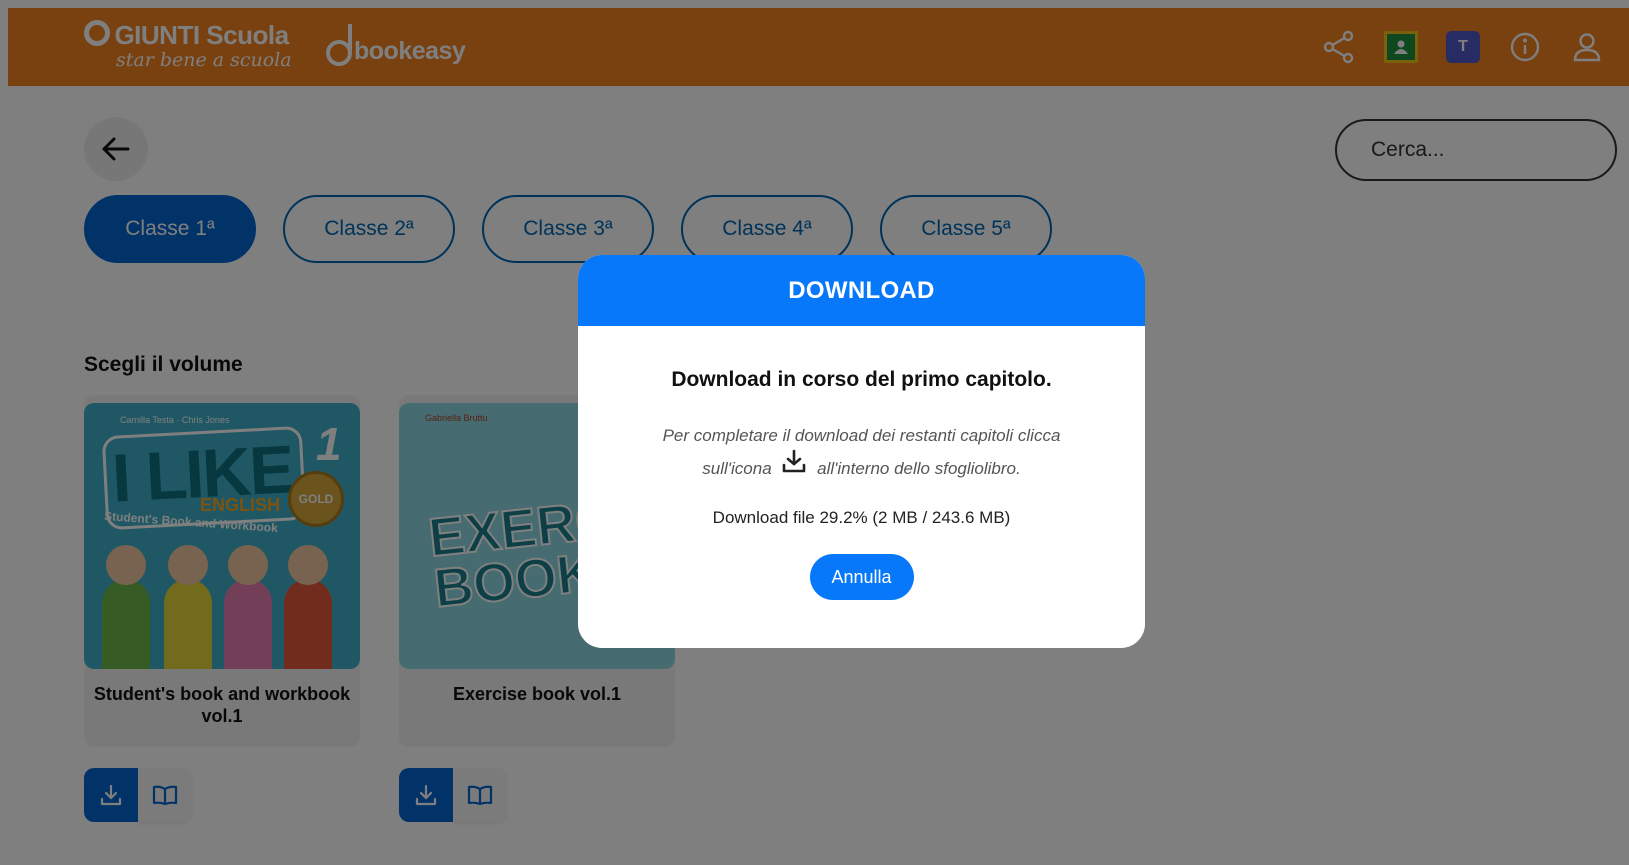 This screenshot has height=865, width=1629. Describe the element at coordinates (861, 577) in the screenshot. I see `cancel-button: Annulla` at that location.